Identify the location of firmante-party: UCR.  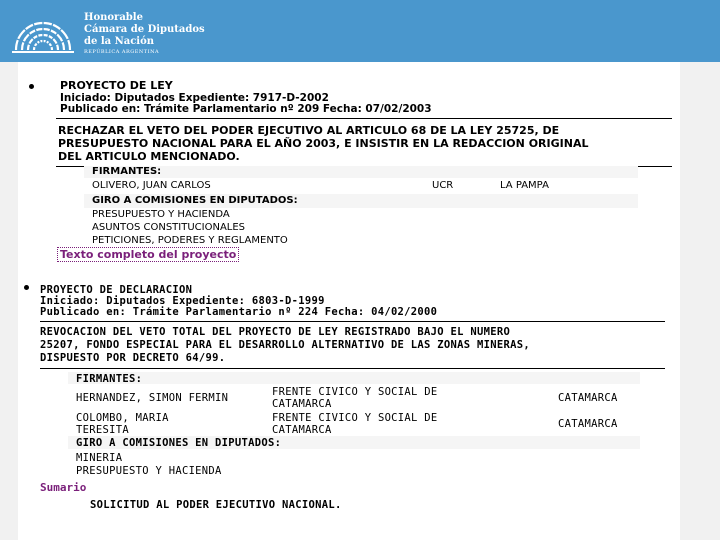
(443, 185).